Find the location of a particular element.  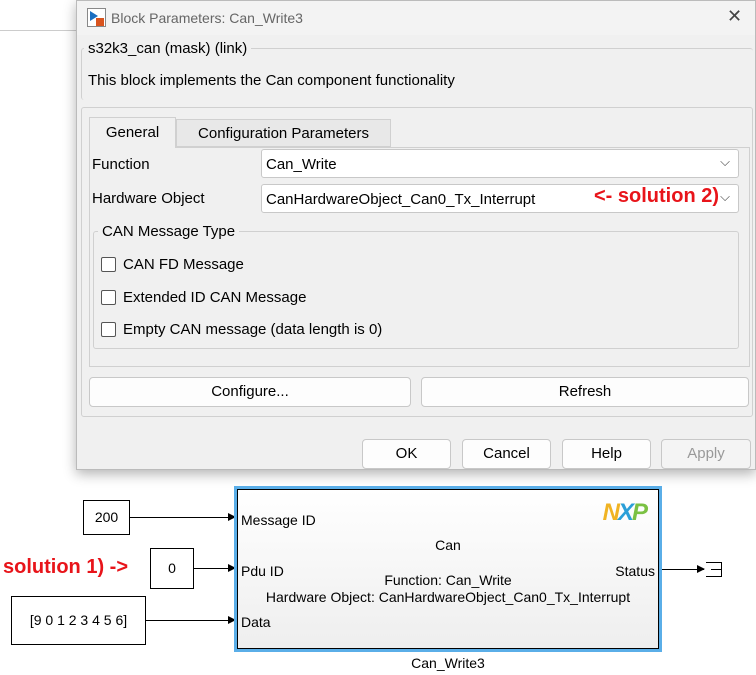

function-dropdown: Can_Write ⌵ is located at coordinates (500, 163).